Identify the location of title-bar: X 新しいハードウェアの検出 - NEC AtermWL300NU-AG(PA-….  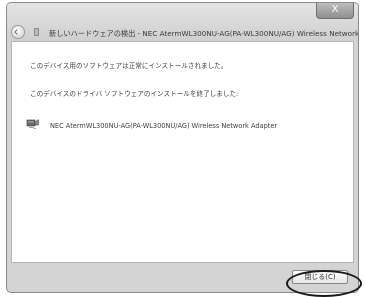
(182, 22).